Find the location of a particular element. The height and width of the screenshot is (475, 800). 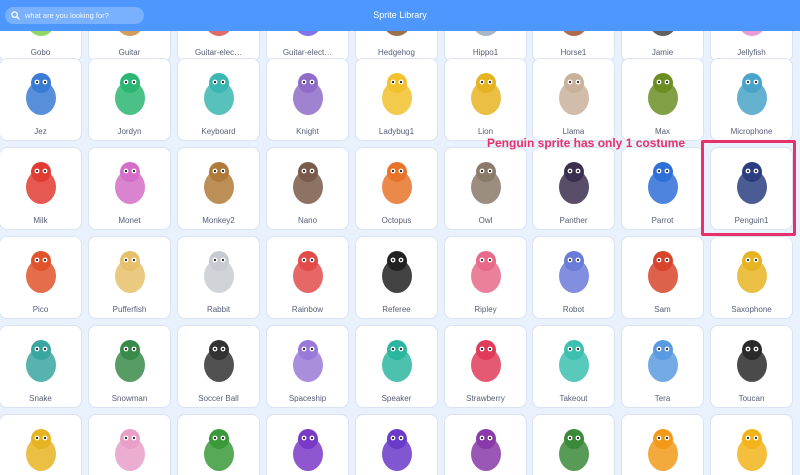

sprite-tile: Milk is located at coordinates (41, 188).